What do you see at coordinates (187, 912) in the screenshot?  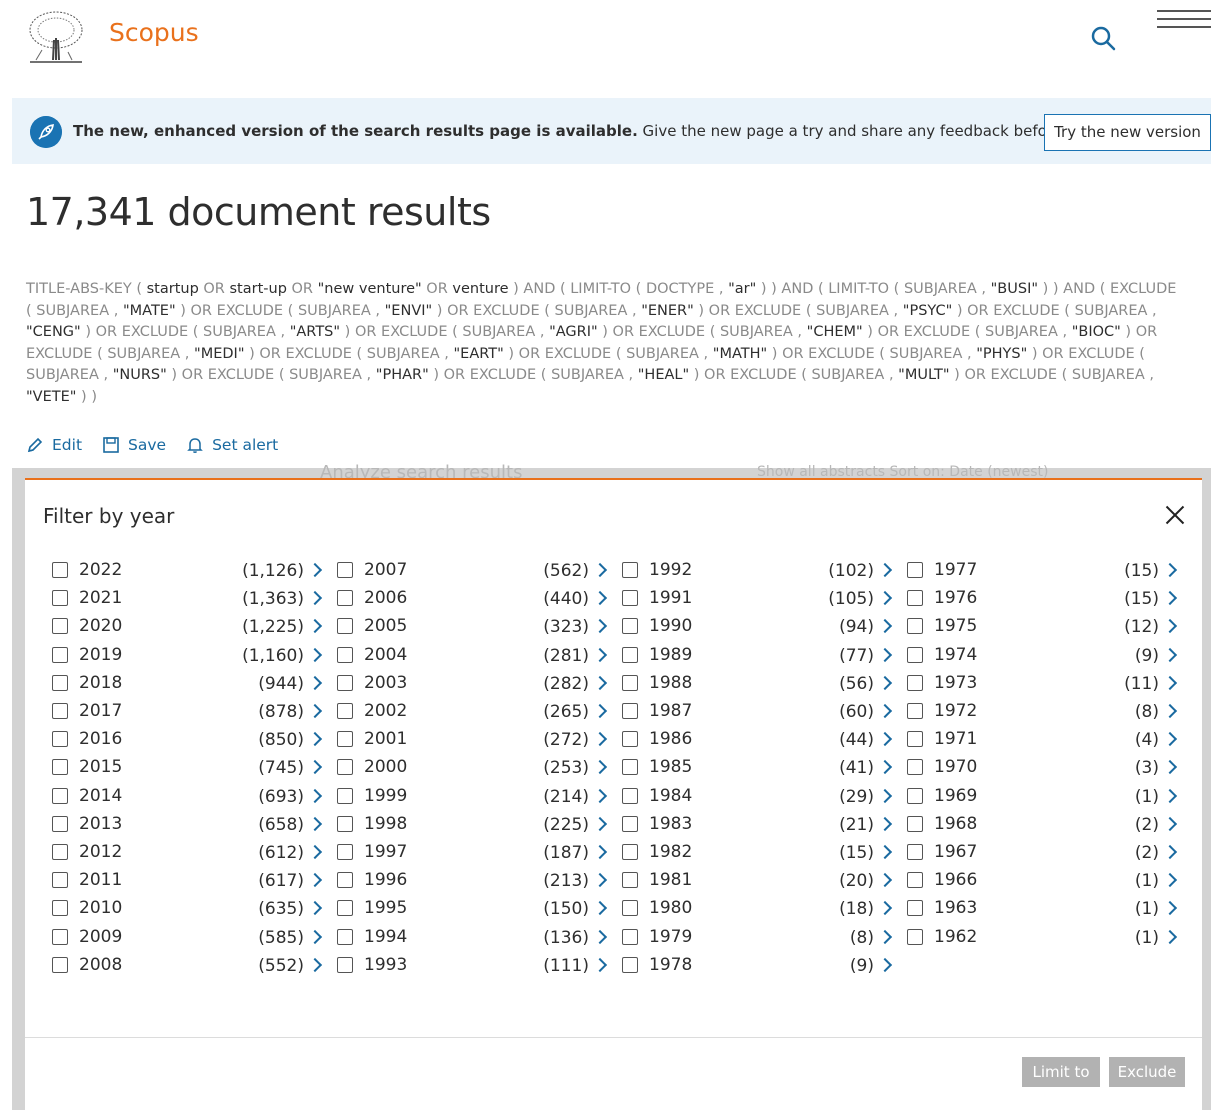 I see `year-filter-row: 2010 (635)` at bounding box center [187, 912].